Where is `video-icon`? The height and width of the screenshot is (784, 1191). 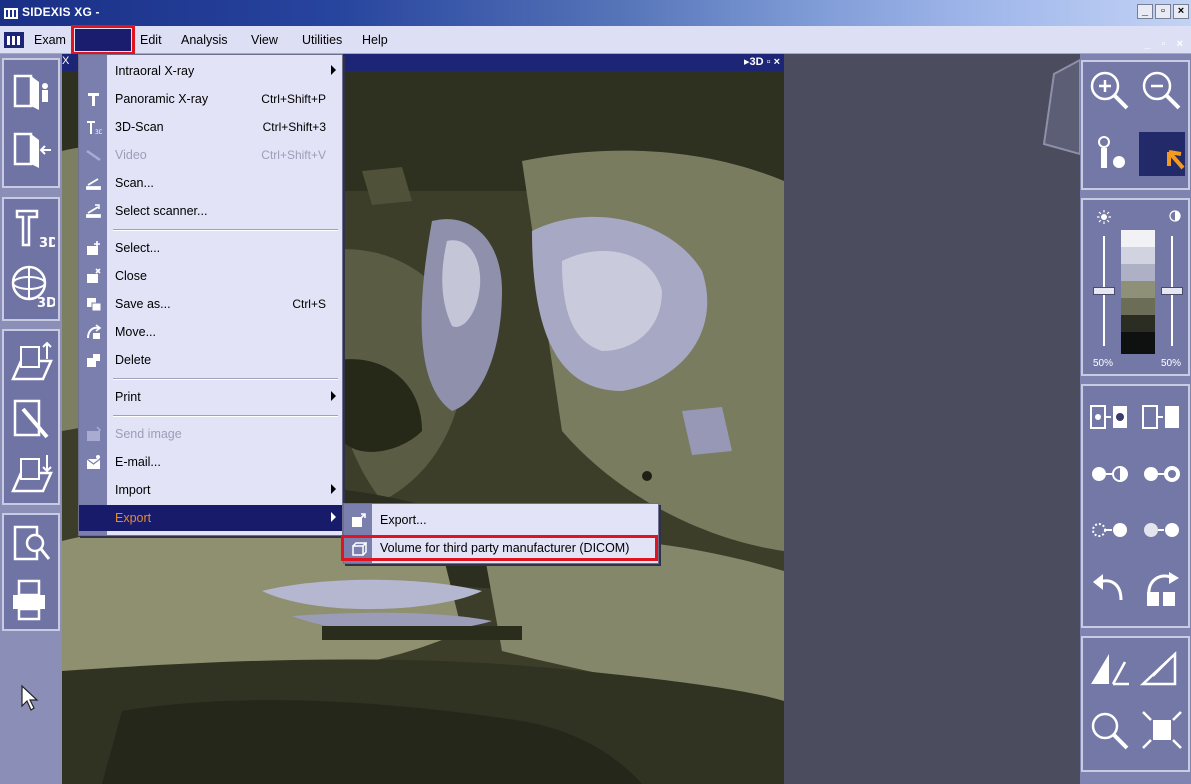 video-icon is located at coordinates (93, 155).